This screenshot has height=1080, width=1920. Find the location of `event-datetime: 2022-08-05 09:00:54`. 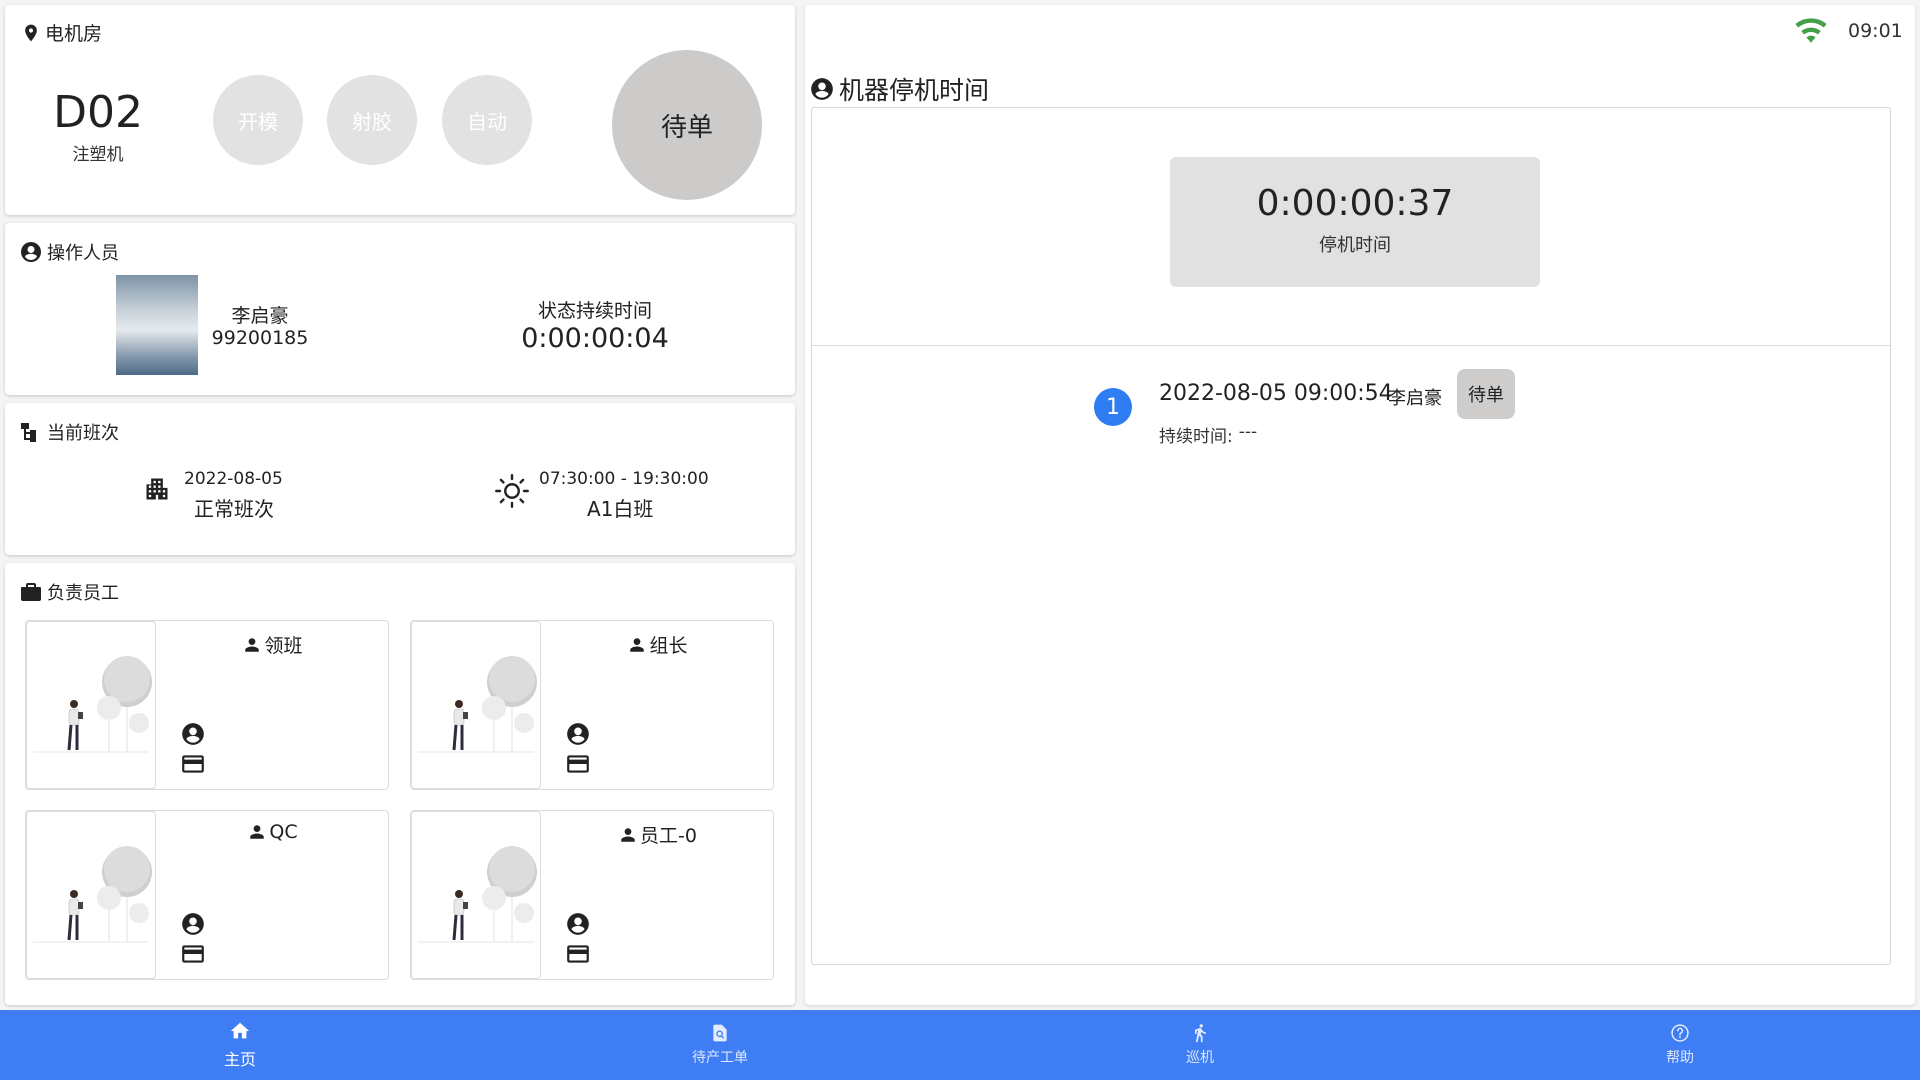

event-datetime: 2022-08-05 09:00:54 is located at coordinates (1276, 393).